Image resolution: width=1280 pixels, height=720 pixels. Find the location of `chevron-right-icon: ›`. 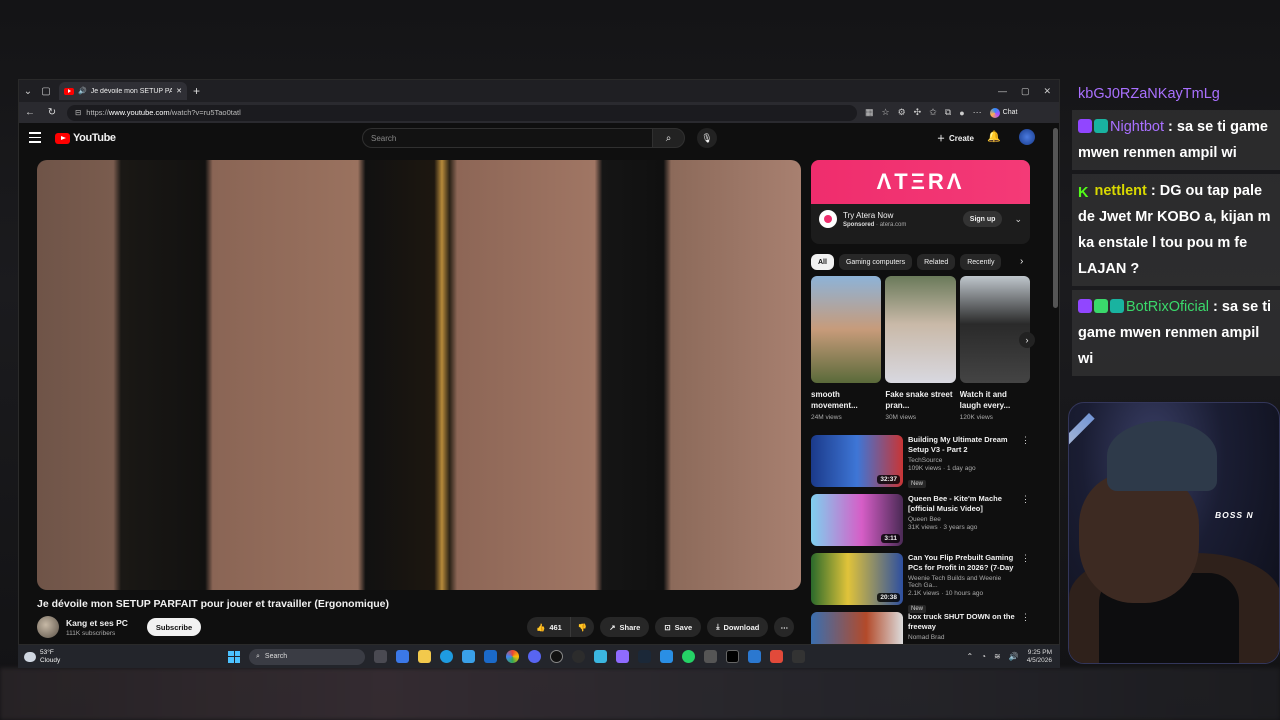

chevron-right-icon: › is located at coordinates (1021, 261).